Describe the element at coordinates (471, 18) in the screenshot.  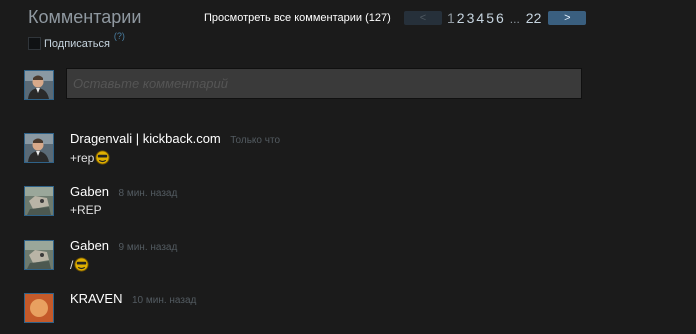
I see `page-link-3: 3` at that location.